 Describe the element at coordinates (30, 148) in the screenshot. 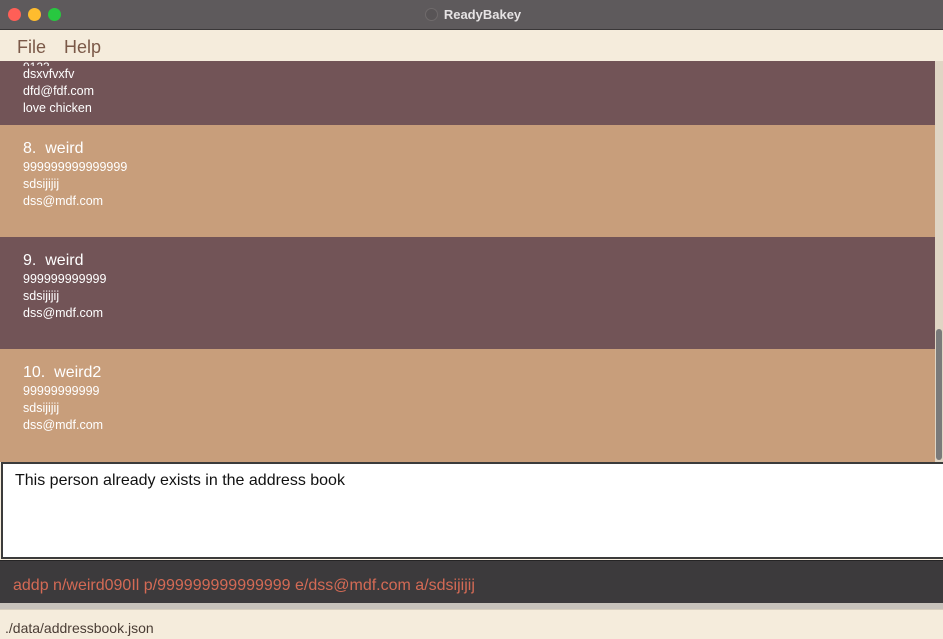

I see `person-index: 8.` at that location.